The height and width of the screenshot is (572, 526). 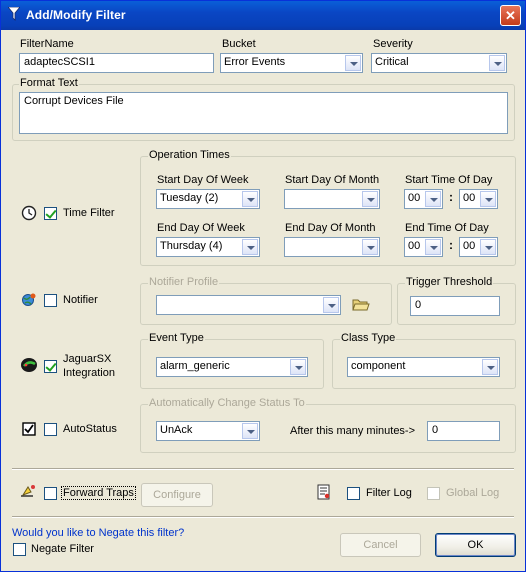 What do you see at coordinates (189, 198) in the screenshot?
I see `start-day-of-week-value: Tuesday (2)` at bounding box center [189, 198].